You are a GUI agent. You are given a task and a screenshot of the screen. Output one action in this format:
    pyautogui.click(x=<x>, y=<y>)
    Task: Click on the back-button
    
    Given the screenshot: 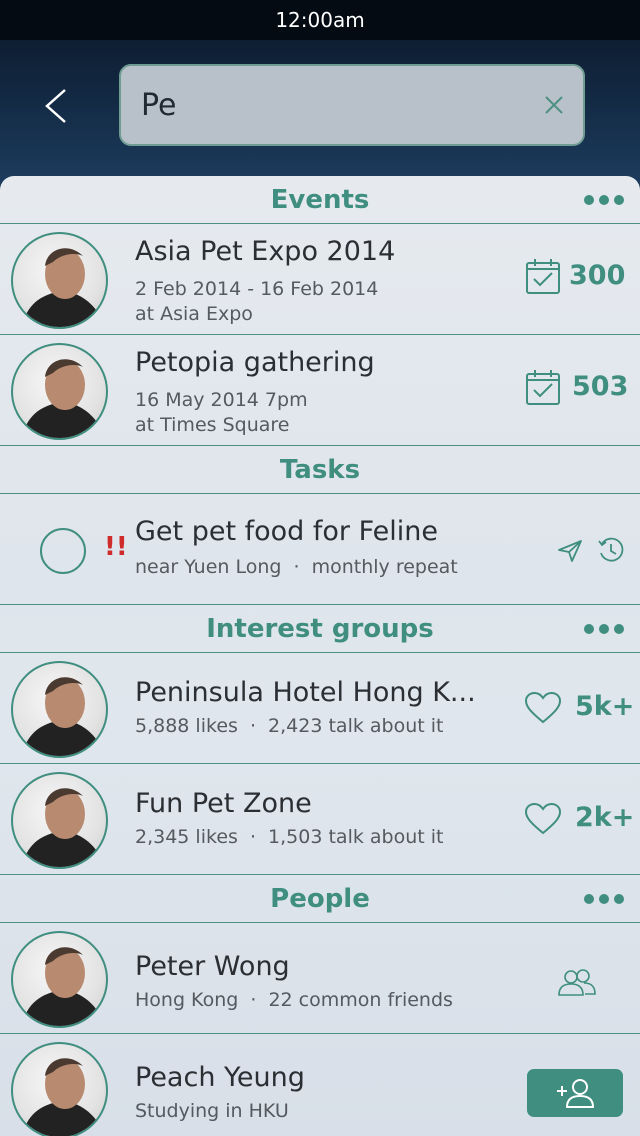 What is the action you would take?
    pyautogui.click(x=56, y=106)
    